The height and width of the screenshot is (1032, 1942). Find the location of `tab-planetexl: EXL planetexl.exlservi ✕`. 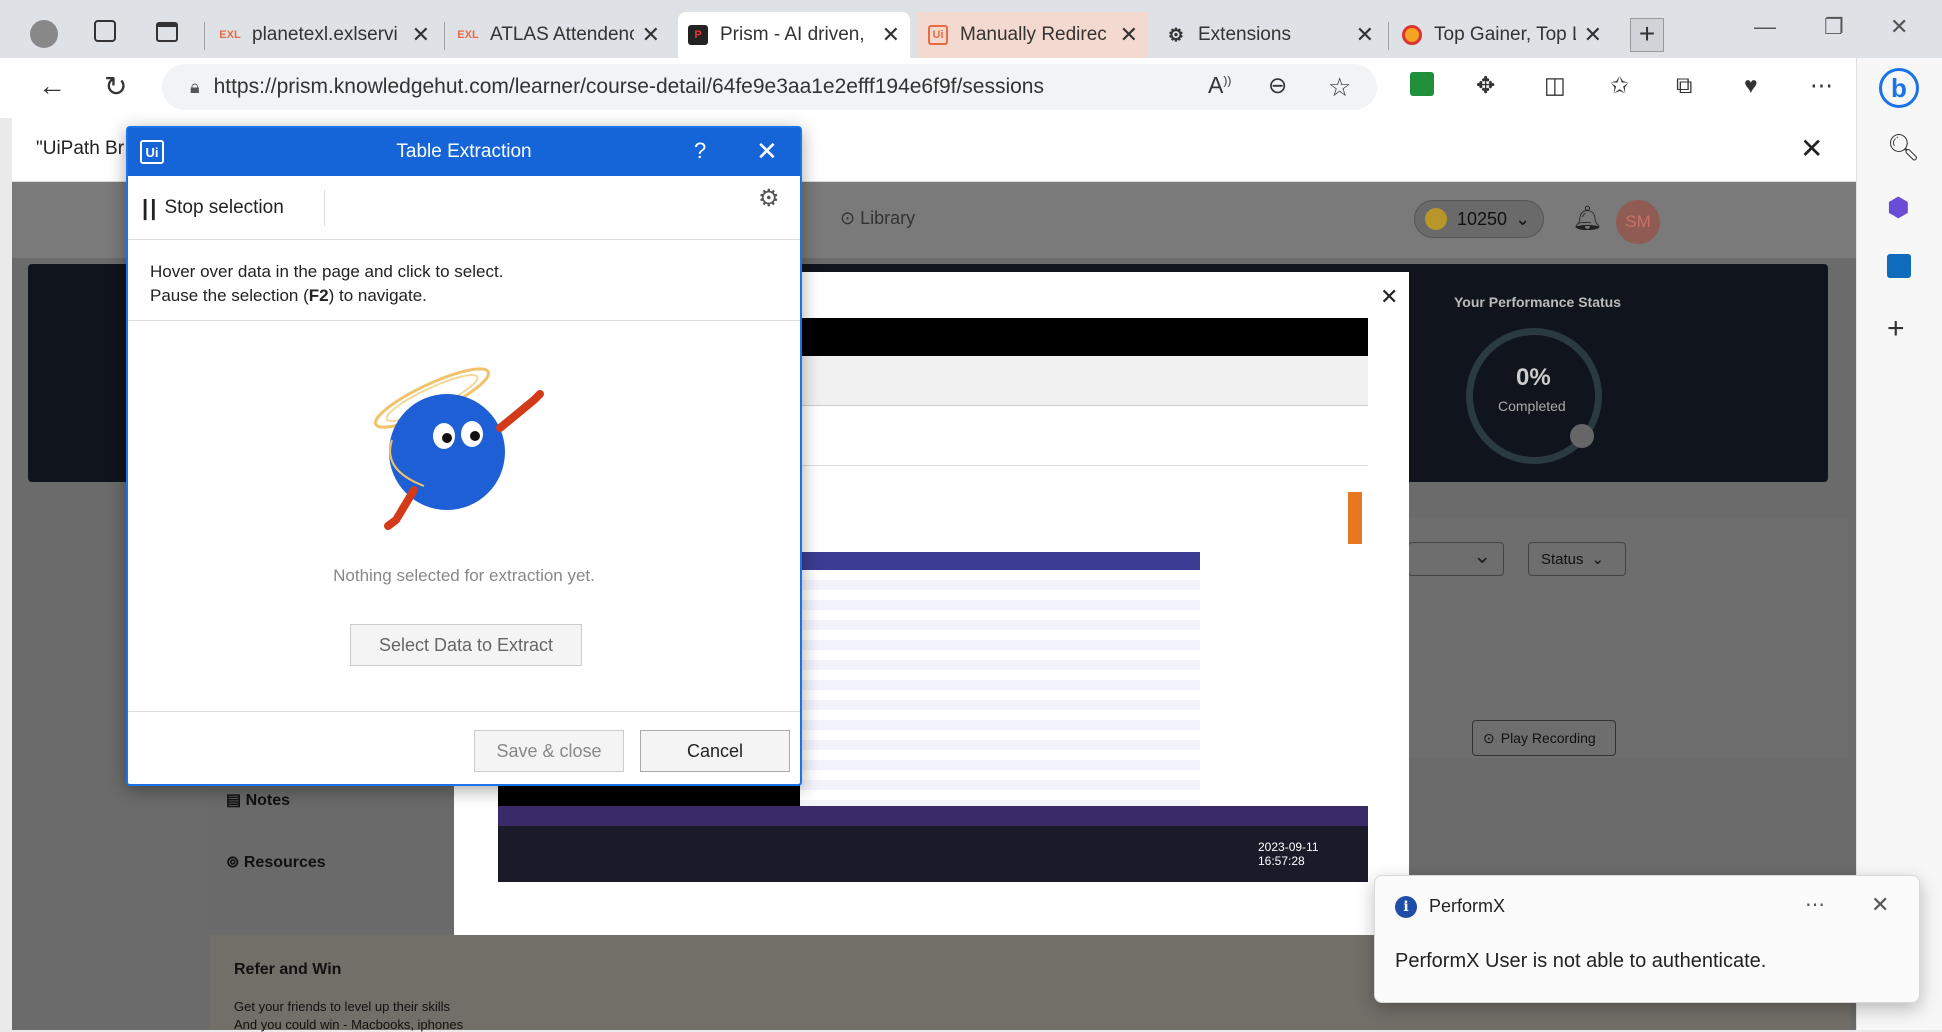

tab-planetexl: EXL planetexl.exlservi ✕ is located at coordinates (325, 35).